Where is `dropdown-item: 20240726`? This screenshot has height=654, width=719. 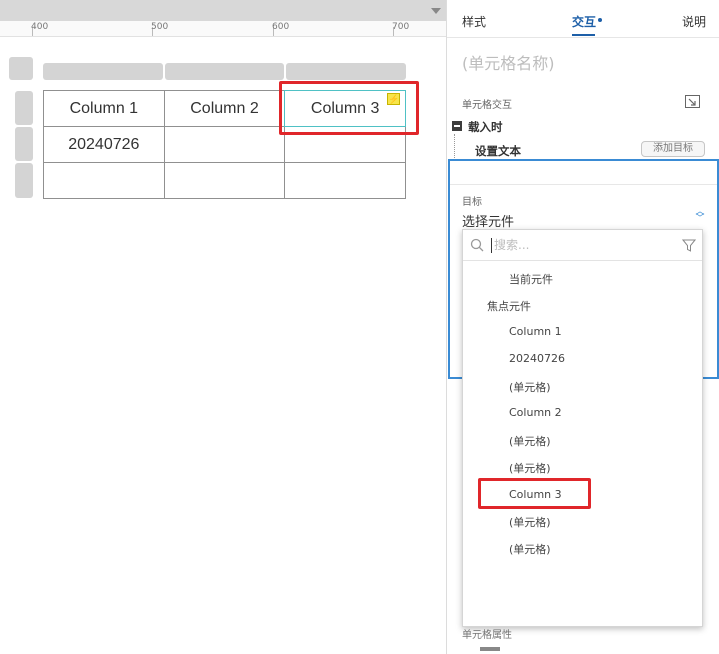
dropdown-item: 20240726 is located at coordinates (537, 358).